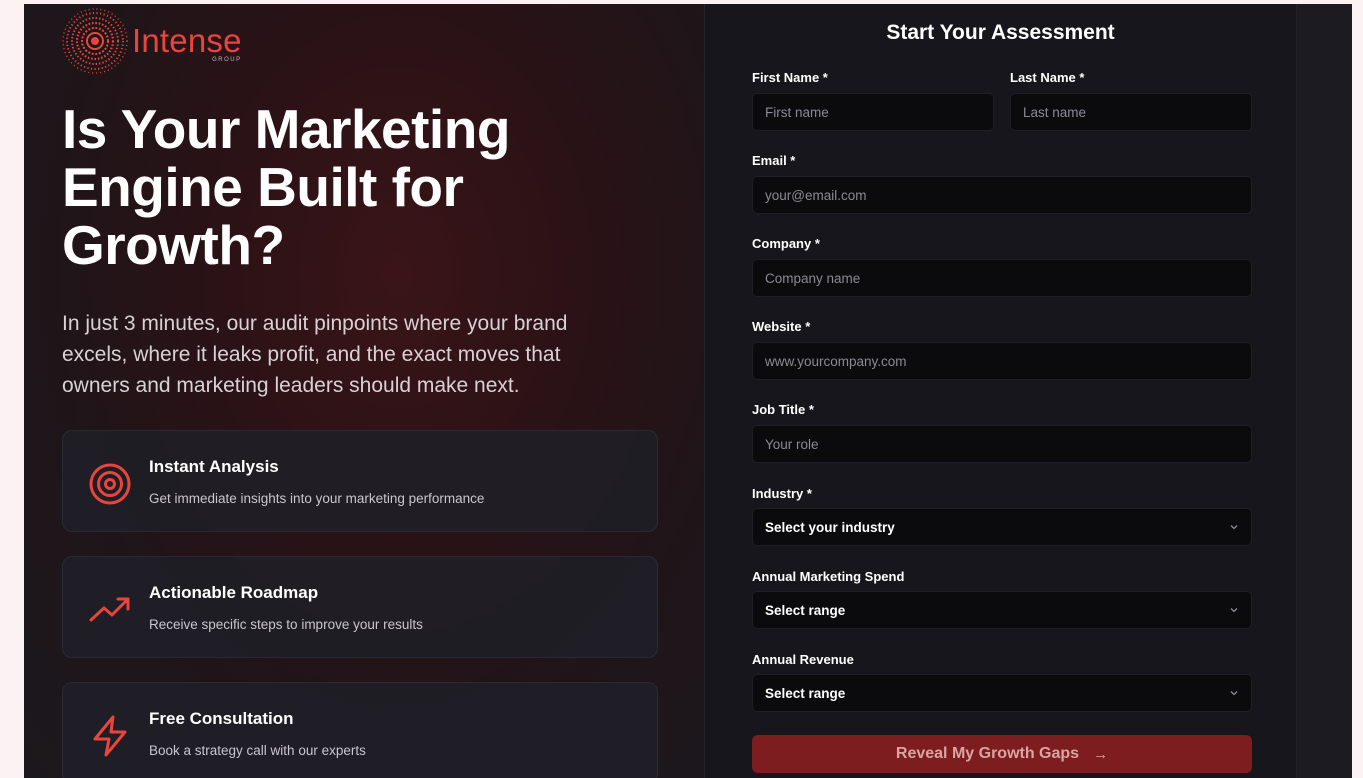  Describe the element at coordinates (1002, 610) in the screenshot. I see `marketing-spend-select: Select range` at that location.